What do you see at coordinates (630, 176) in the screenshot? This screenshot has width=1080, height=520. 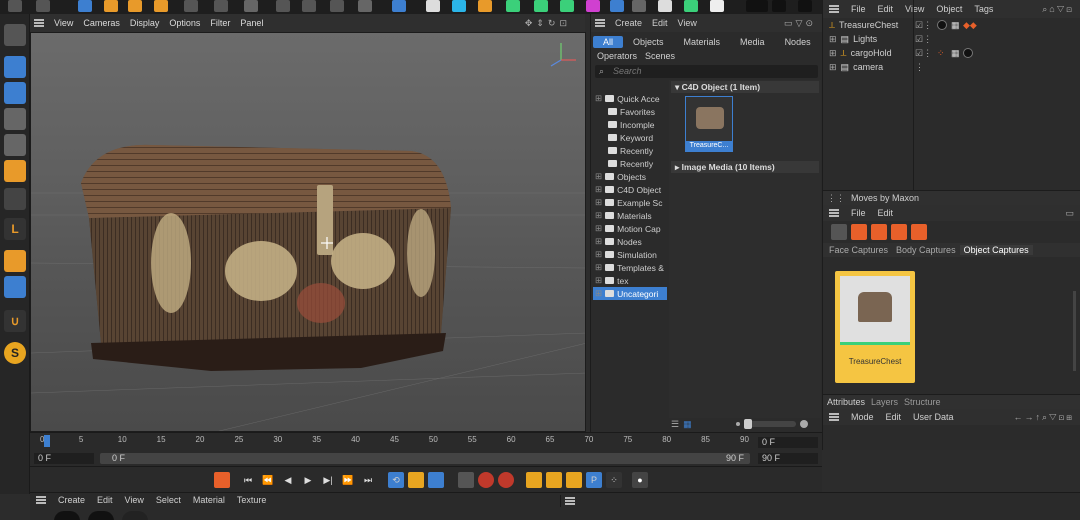 I see `tree-item: ⊞ Objects` at bounding box center [630, 176].